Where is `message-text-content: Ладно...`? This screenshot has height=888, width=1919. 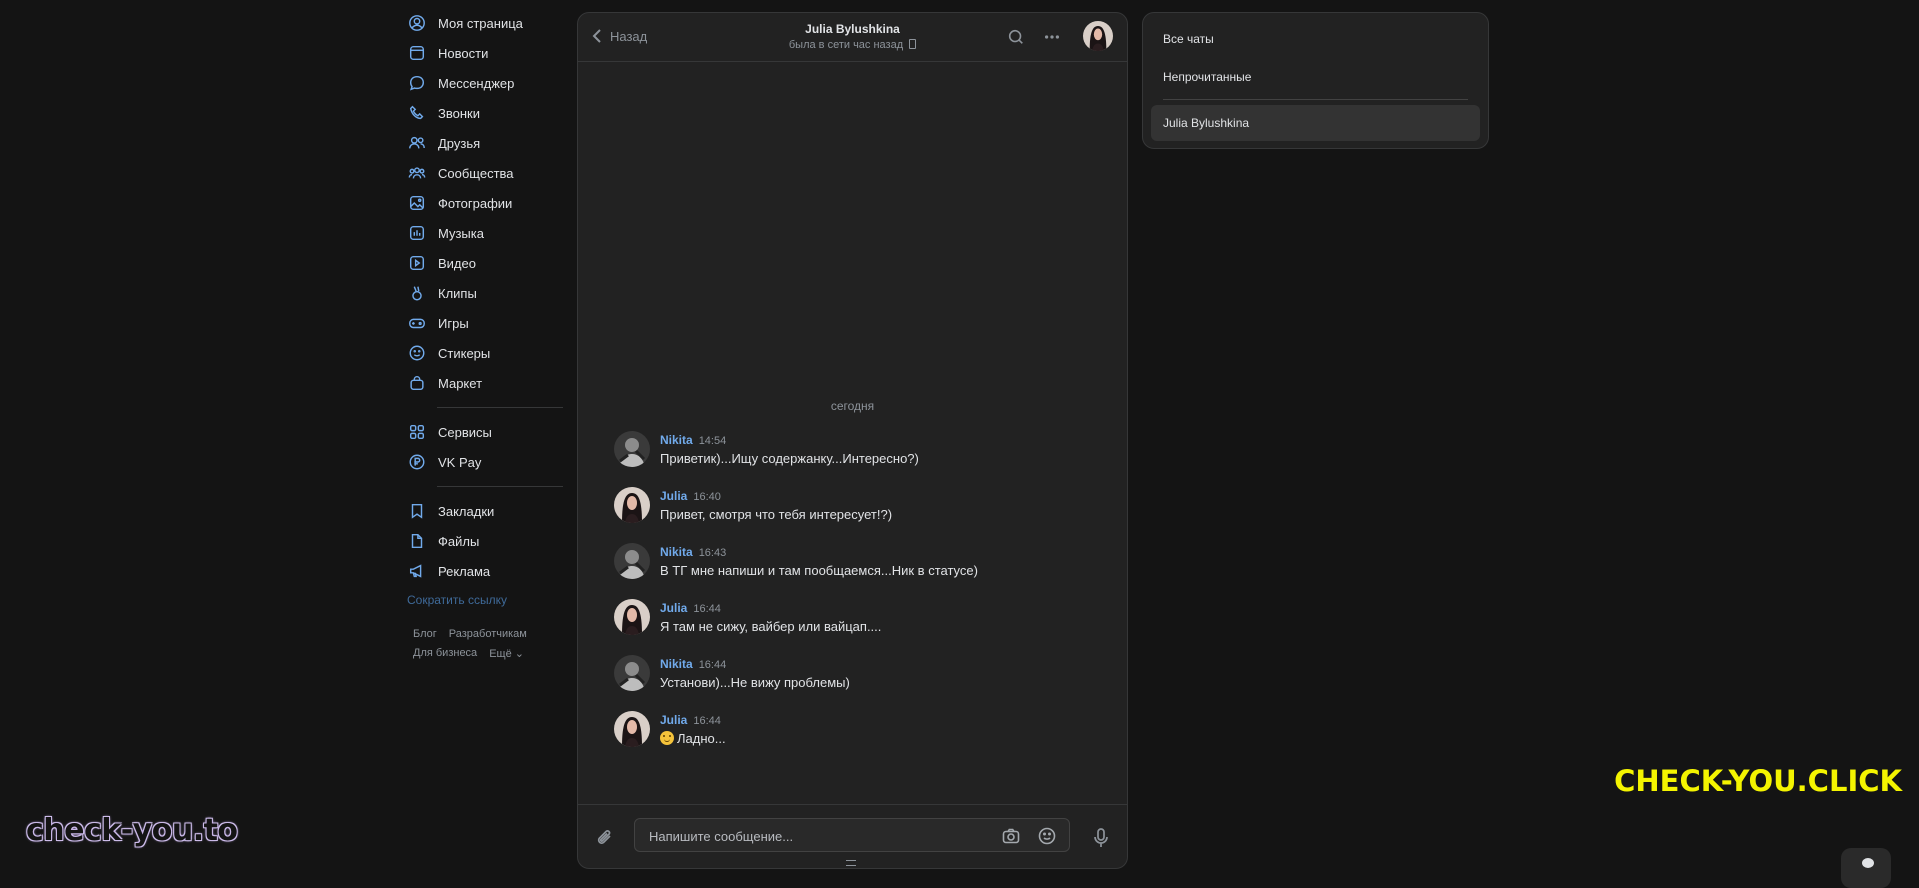 message-text-content: Ладно... is located at coordinates (701, 738).